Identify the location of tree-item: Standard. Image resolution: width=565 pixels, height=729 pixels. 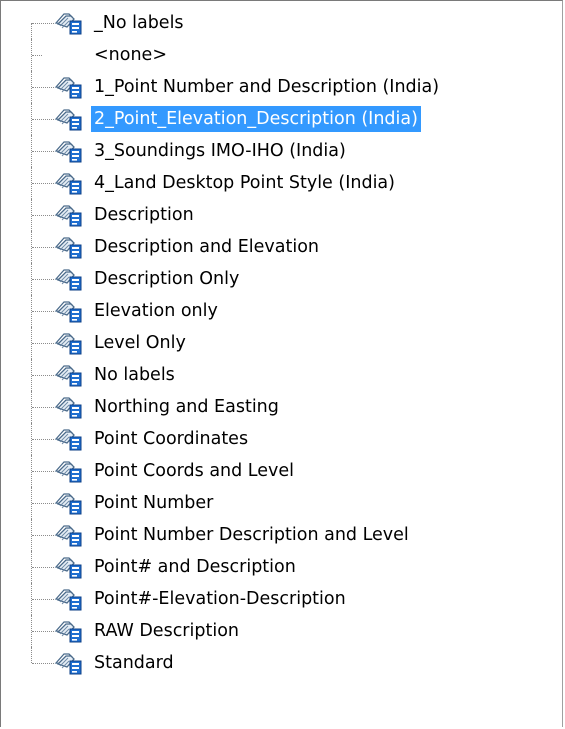
(261, 663).